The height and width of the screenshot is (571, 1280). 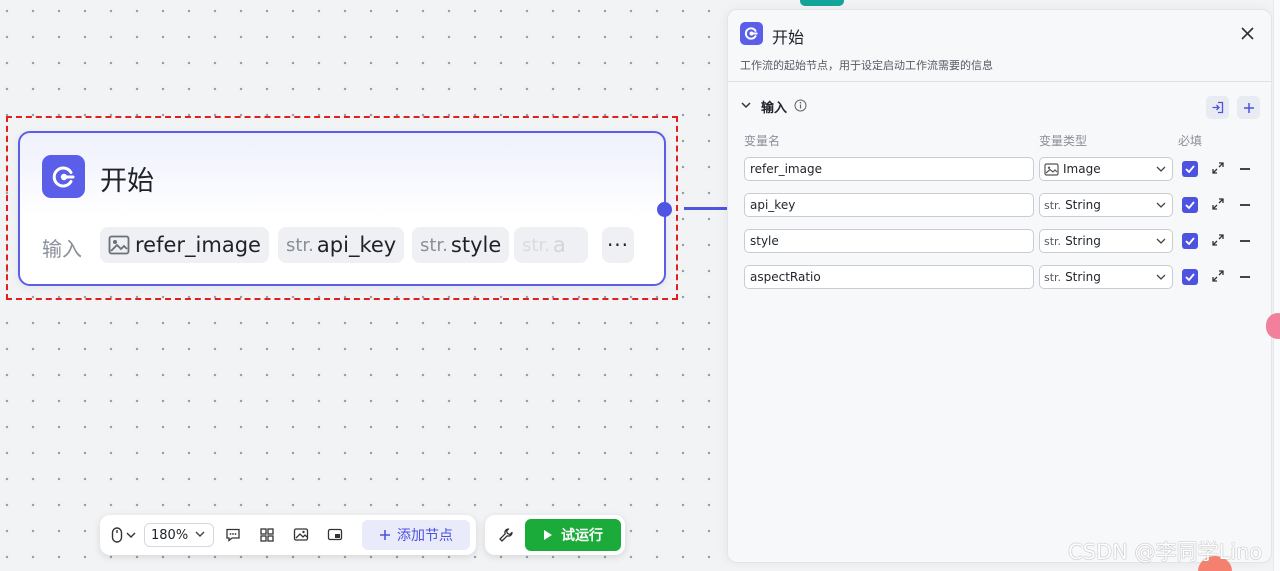 What do you see at coordinates (267, 535) in the screenshot?
I see `auto-layout-button` at bounding box center [267, 535].